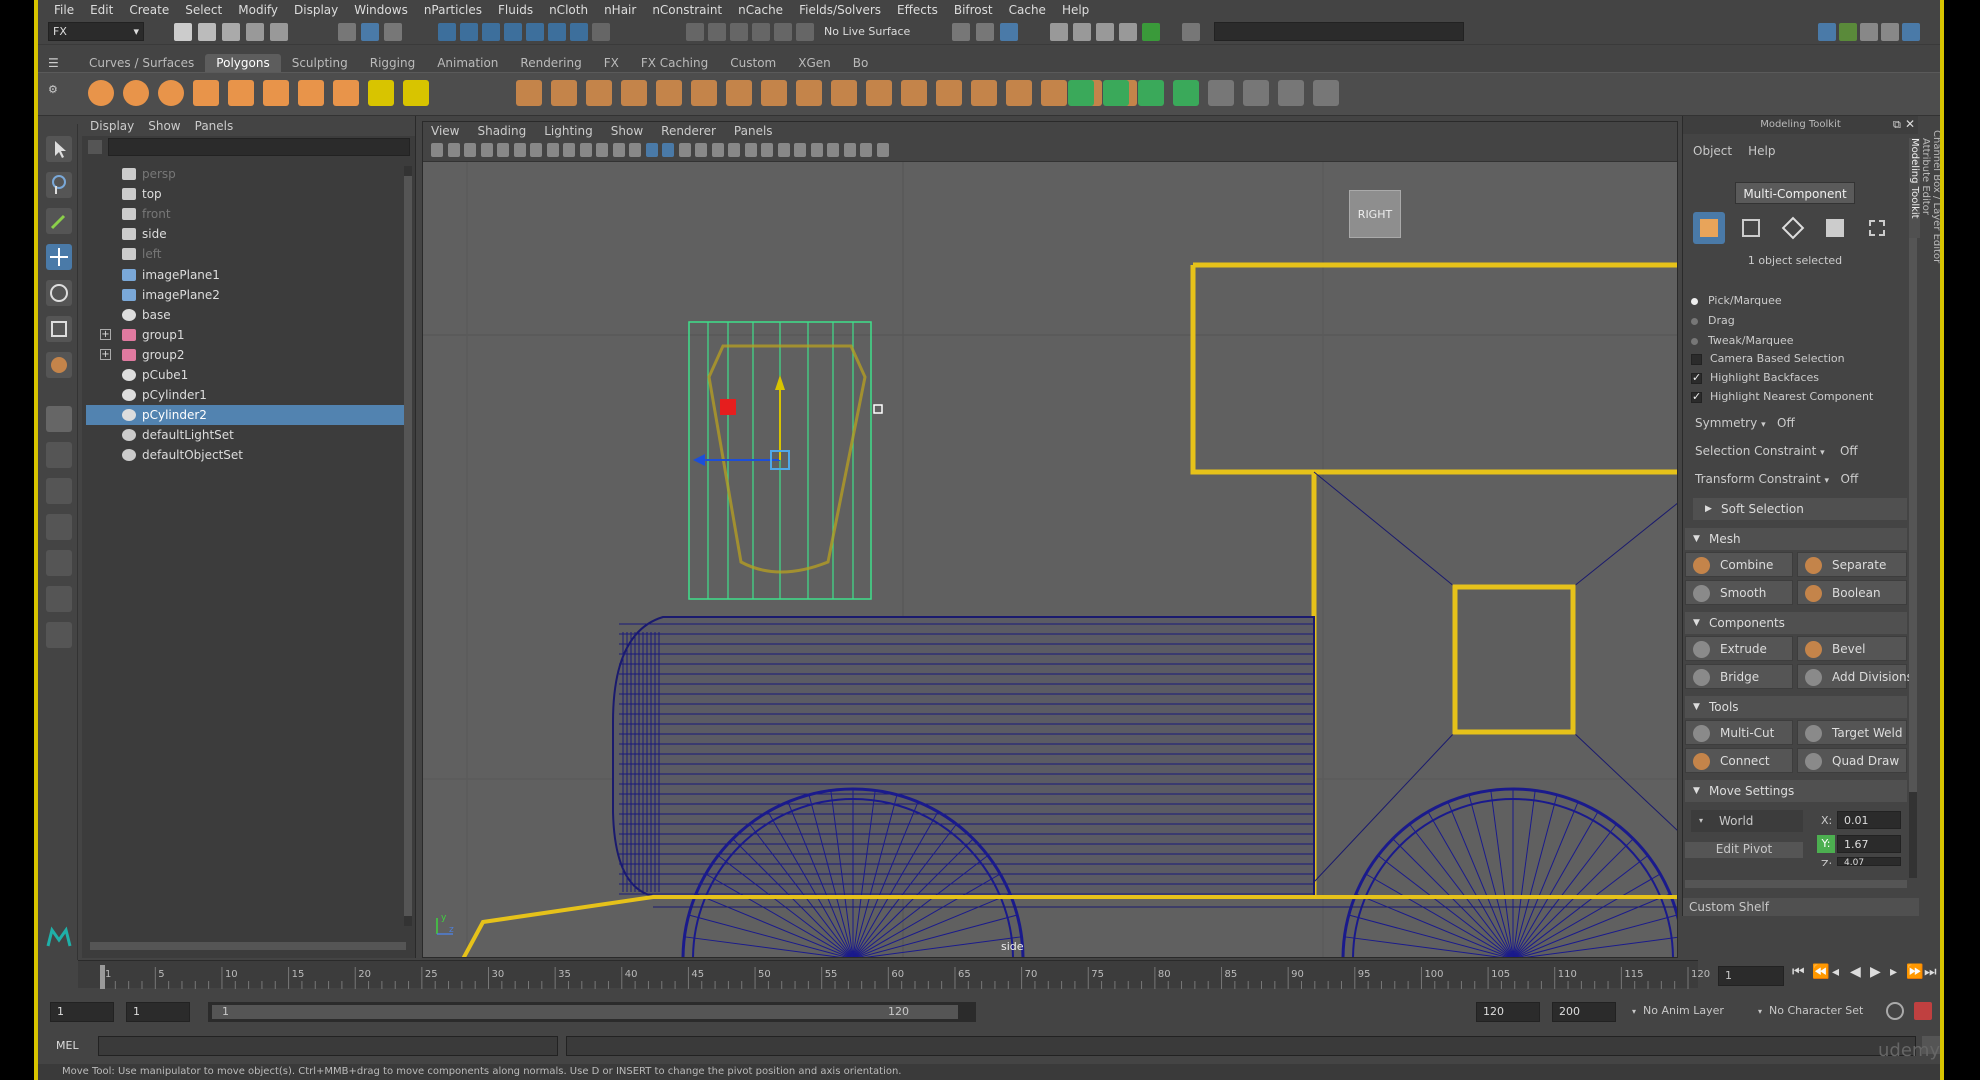 Image resolution: width=1980 pixels, height=1080 pixels. What do you see at coordinates (1256, 93) in the screenshot?
I see `sew-uv-icon` at bounding box center [1256, 93].